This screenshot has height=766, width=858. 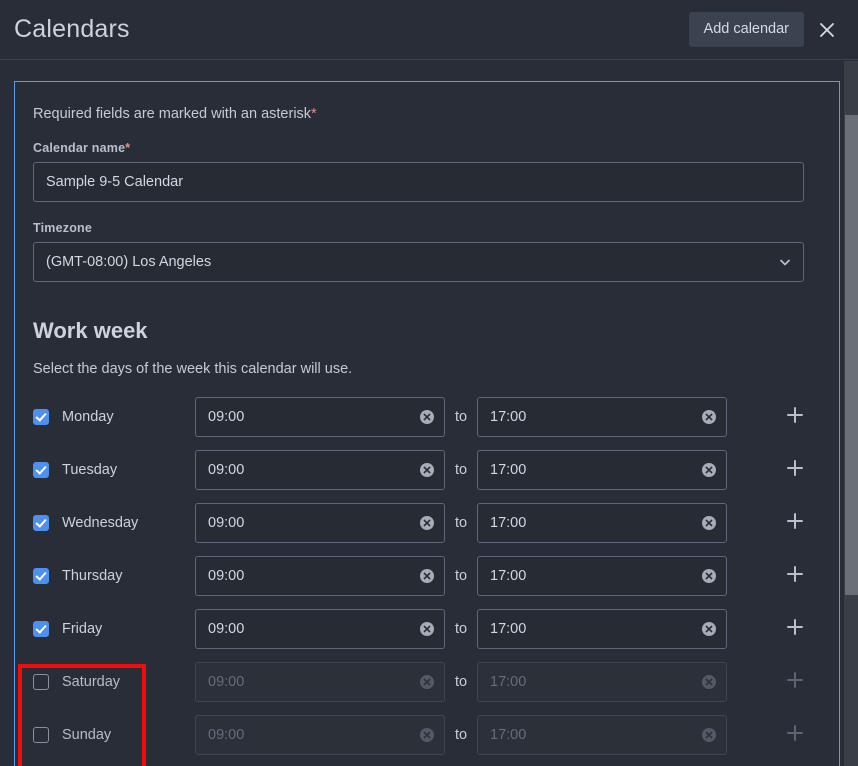 I want to click on add-interval-button-tuesday, so click(x=795, y=470).